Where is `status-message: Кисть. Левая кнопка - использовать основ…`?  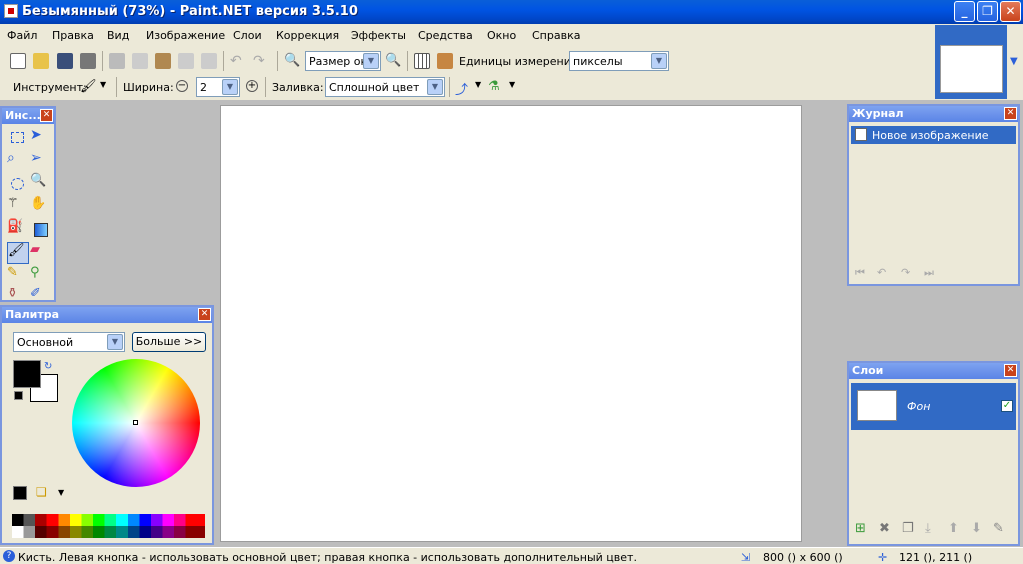 status-message: Кисть. Левая кнопка - использовать основ… is located at coordinates (327, 557).